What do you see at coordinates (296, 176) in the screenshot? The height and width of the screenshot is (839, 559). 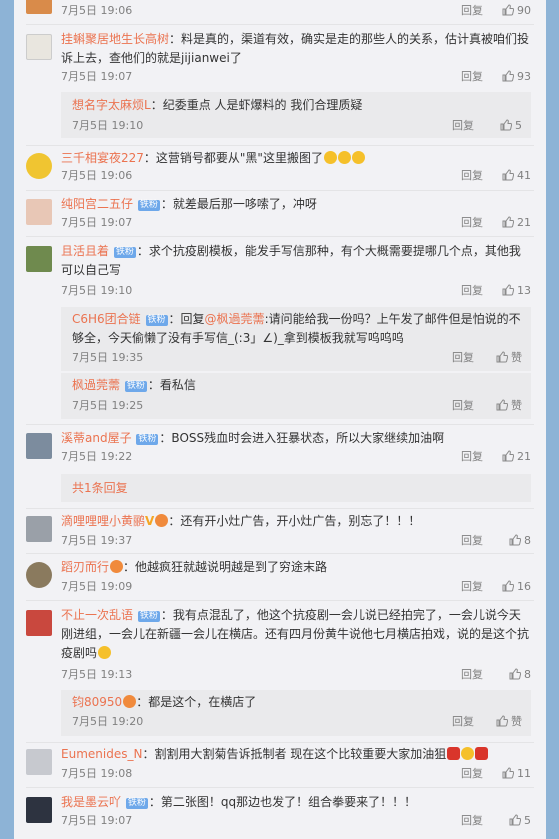 I see `comment-meta: 7月5日 19:06 回复 41` at bounding box center [296, 176].